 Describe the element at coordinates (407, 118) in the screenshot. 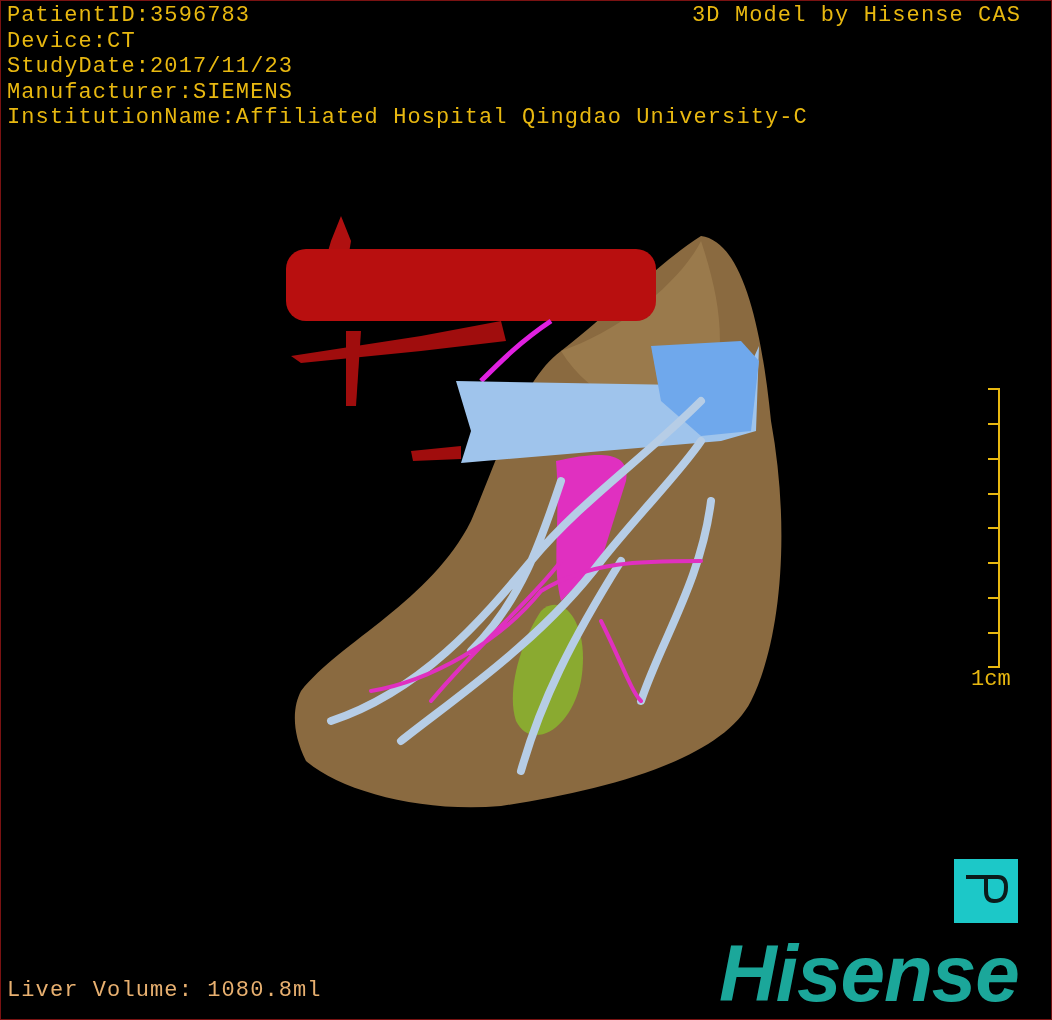

I see `info-line: InstitutionName:Affiliated Hospital Qingdao University-C` at that location.